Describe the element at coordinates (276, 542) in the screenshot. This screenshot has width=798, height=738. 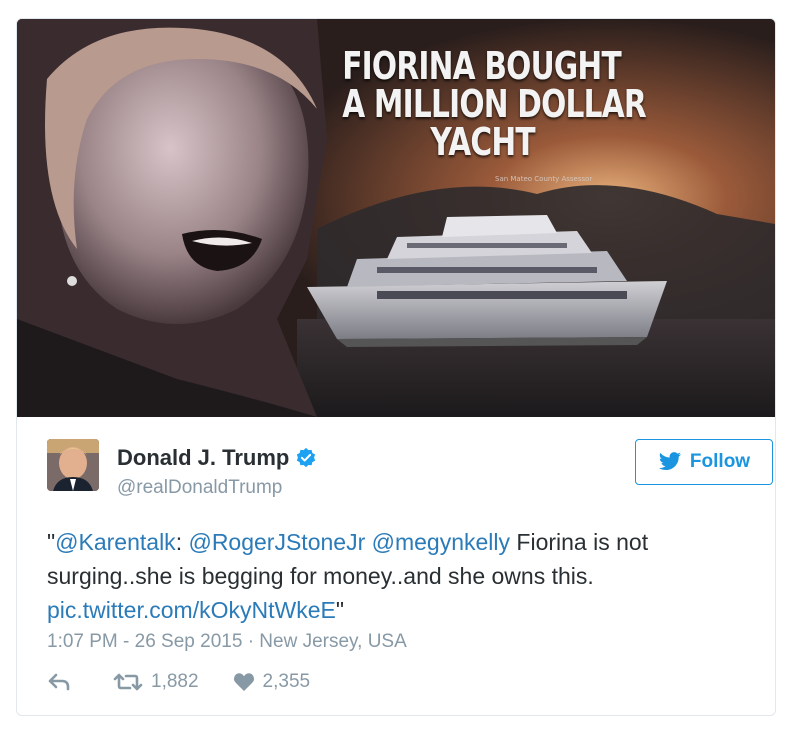
I see `mention-rogerjstonejr: @RogerJStoneJr` at that location.